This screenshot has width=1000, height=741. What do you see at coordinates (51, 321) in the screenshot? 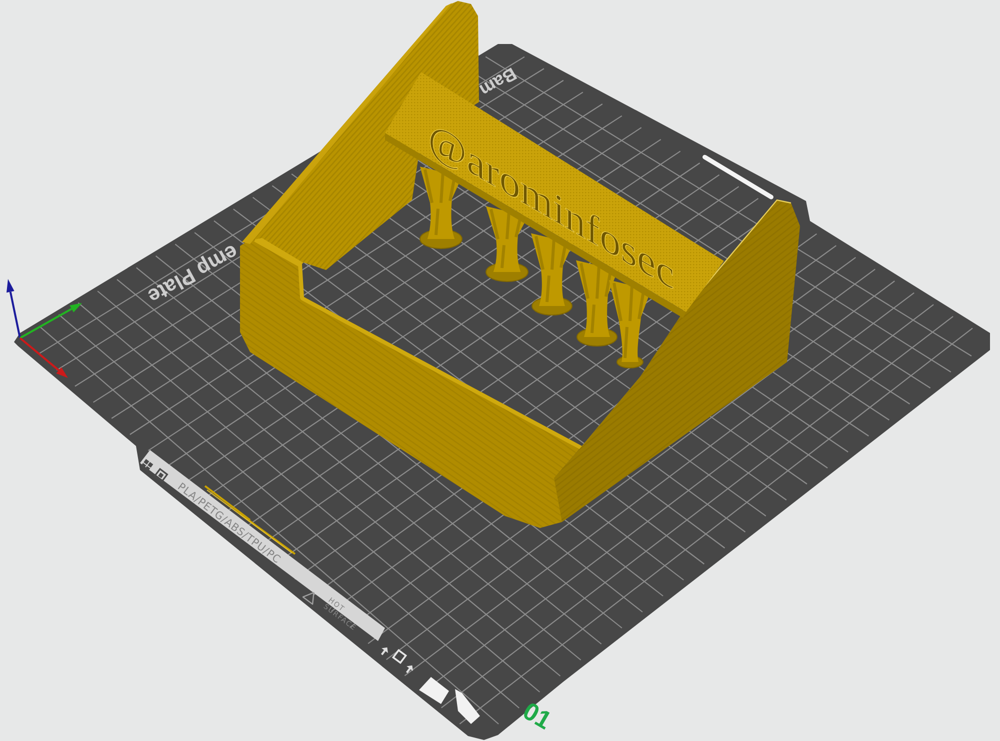
I see `y-axis-arrow` at bounding box center [51, 321].